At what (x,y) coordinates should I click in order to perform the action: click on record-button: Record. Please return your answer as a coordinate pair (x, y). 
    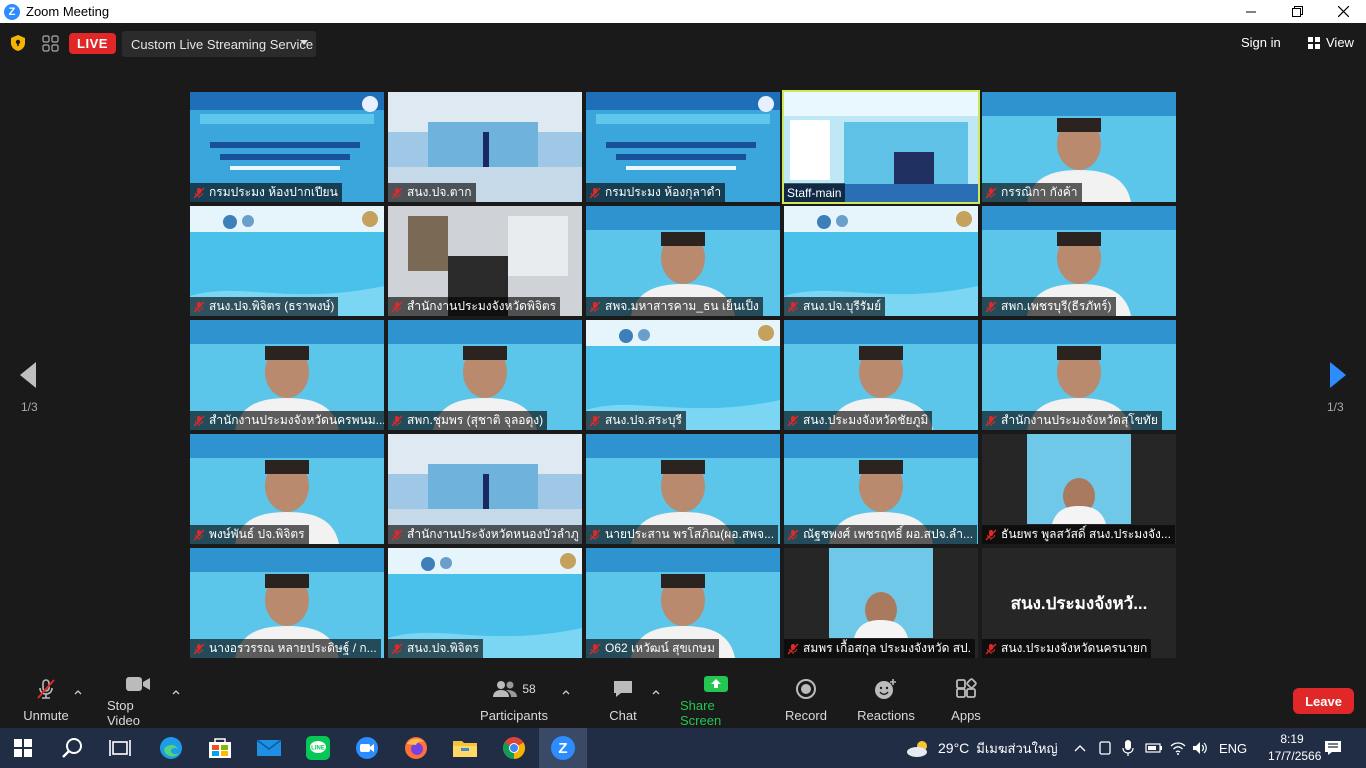
    Looking at the image, I should click on (806, 700).